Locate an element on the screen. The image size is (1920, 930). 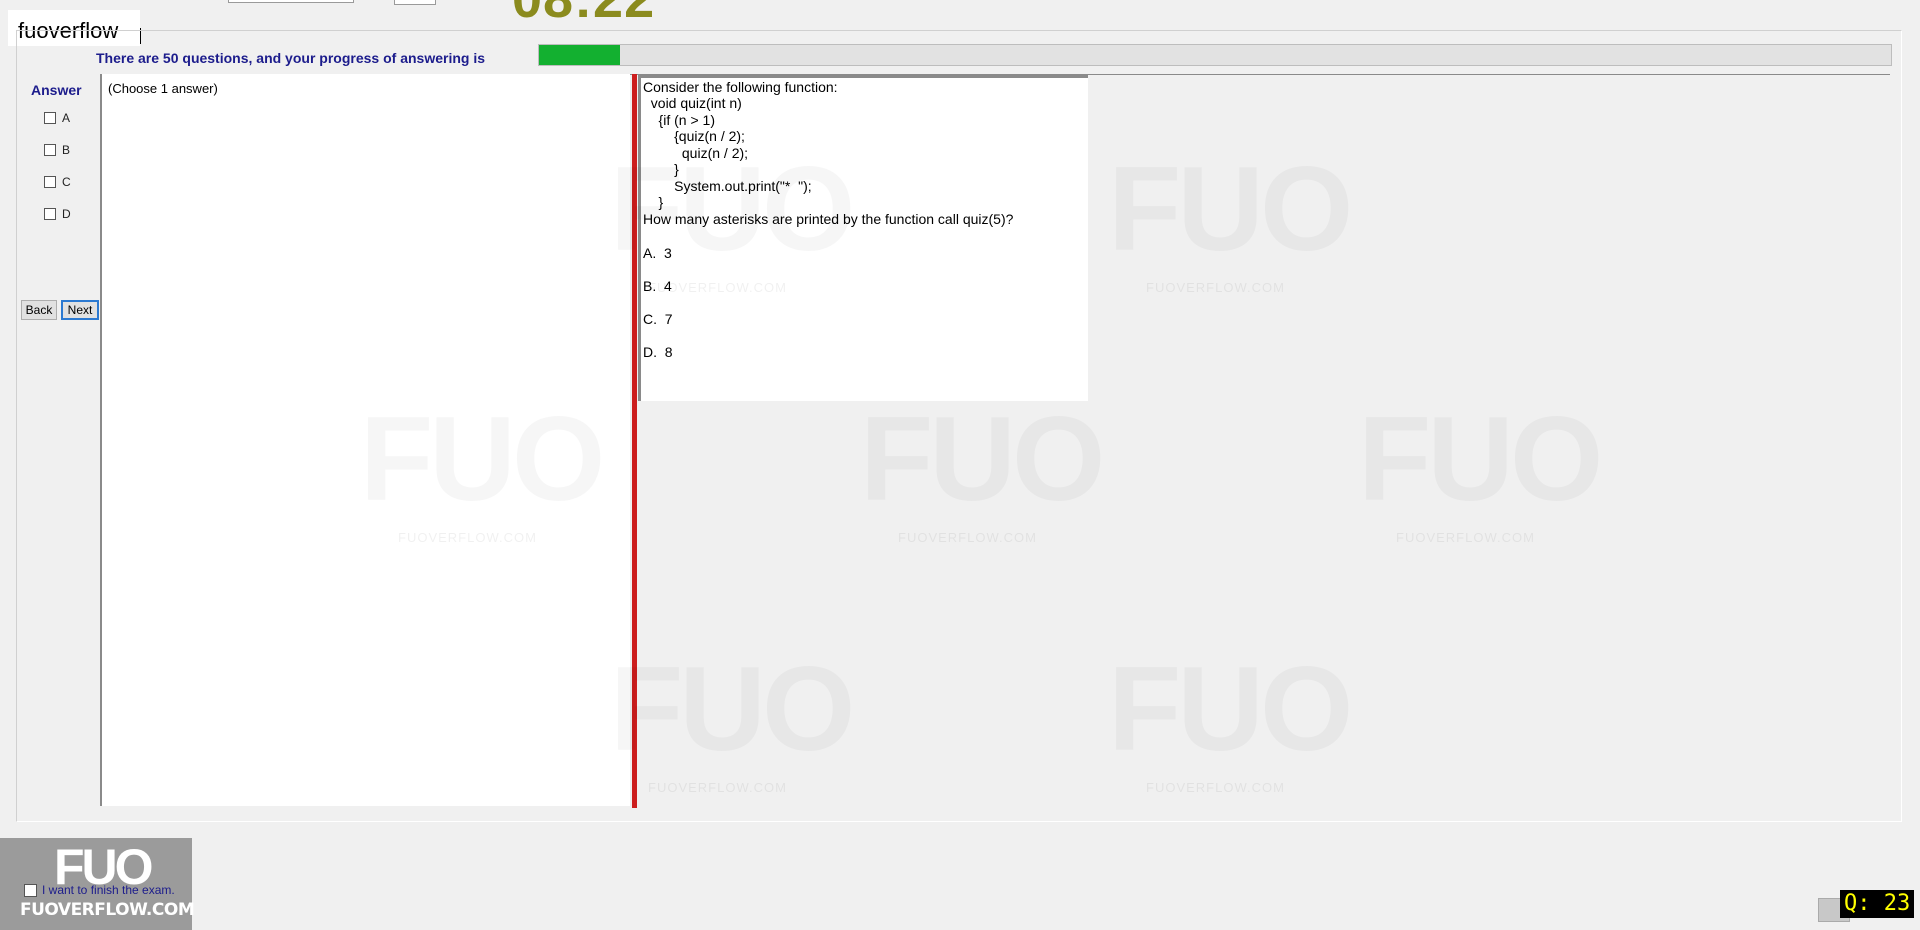
back-button: Back is located at coordinates (39, 310).